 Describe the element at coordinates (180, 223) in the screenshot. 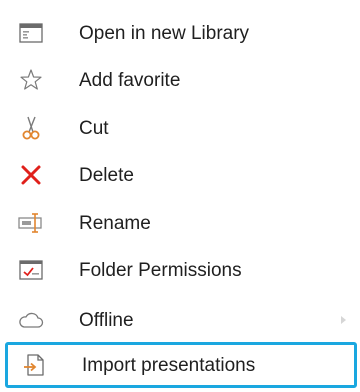

I see `menu-item-rename: Rename` at that location.